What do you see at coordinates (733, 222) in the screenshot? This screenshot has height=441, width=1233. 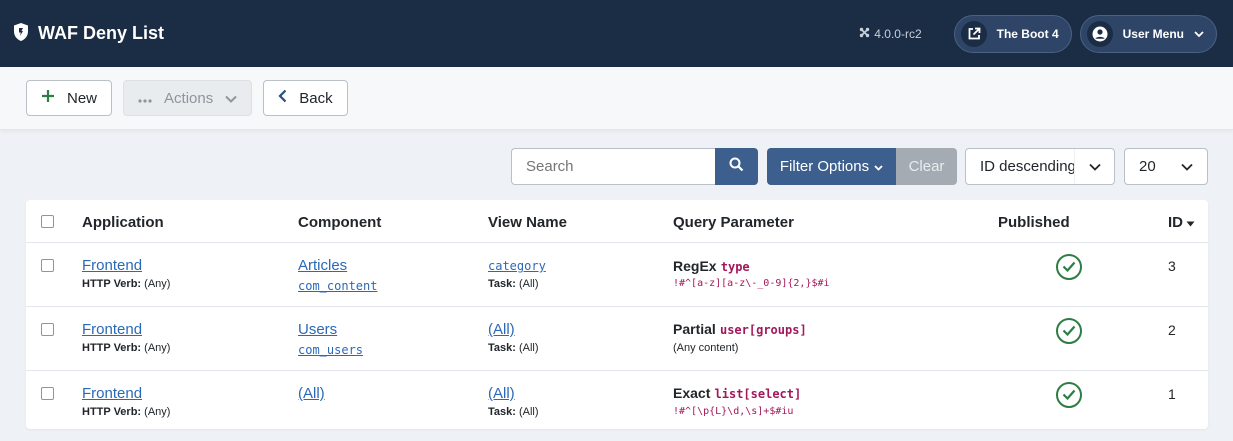 I see `column-header-query: Query Parameter` at bounding box center [733, 222].